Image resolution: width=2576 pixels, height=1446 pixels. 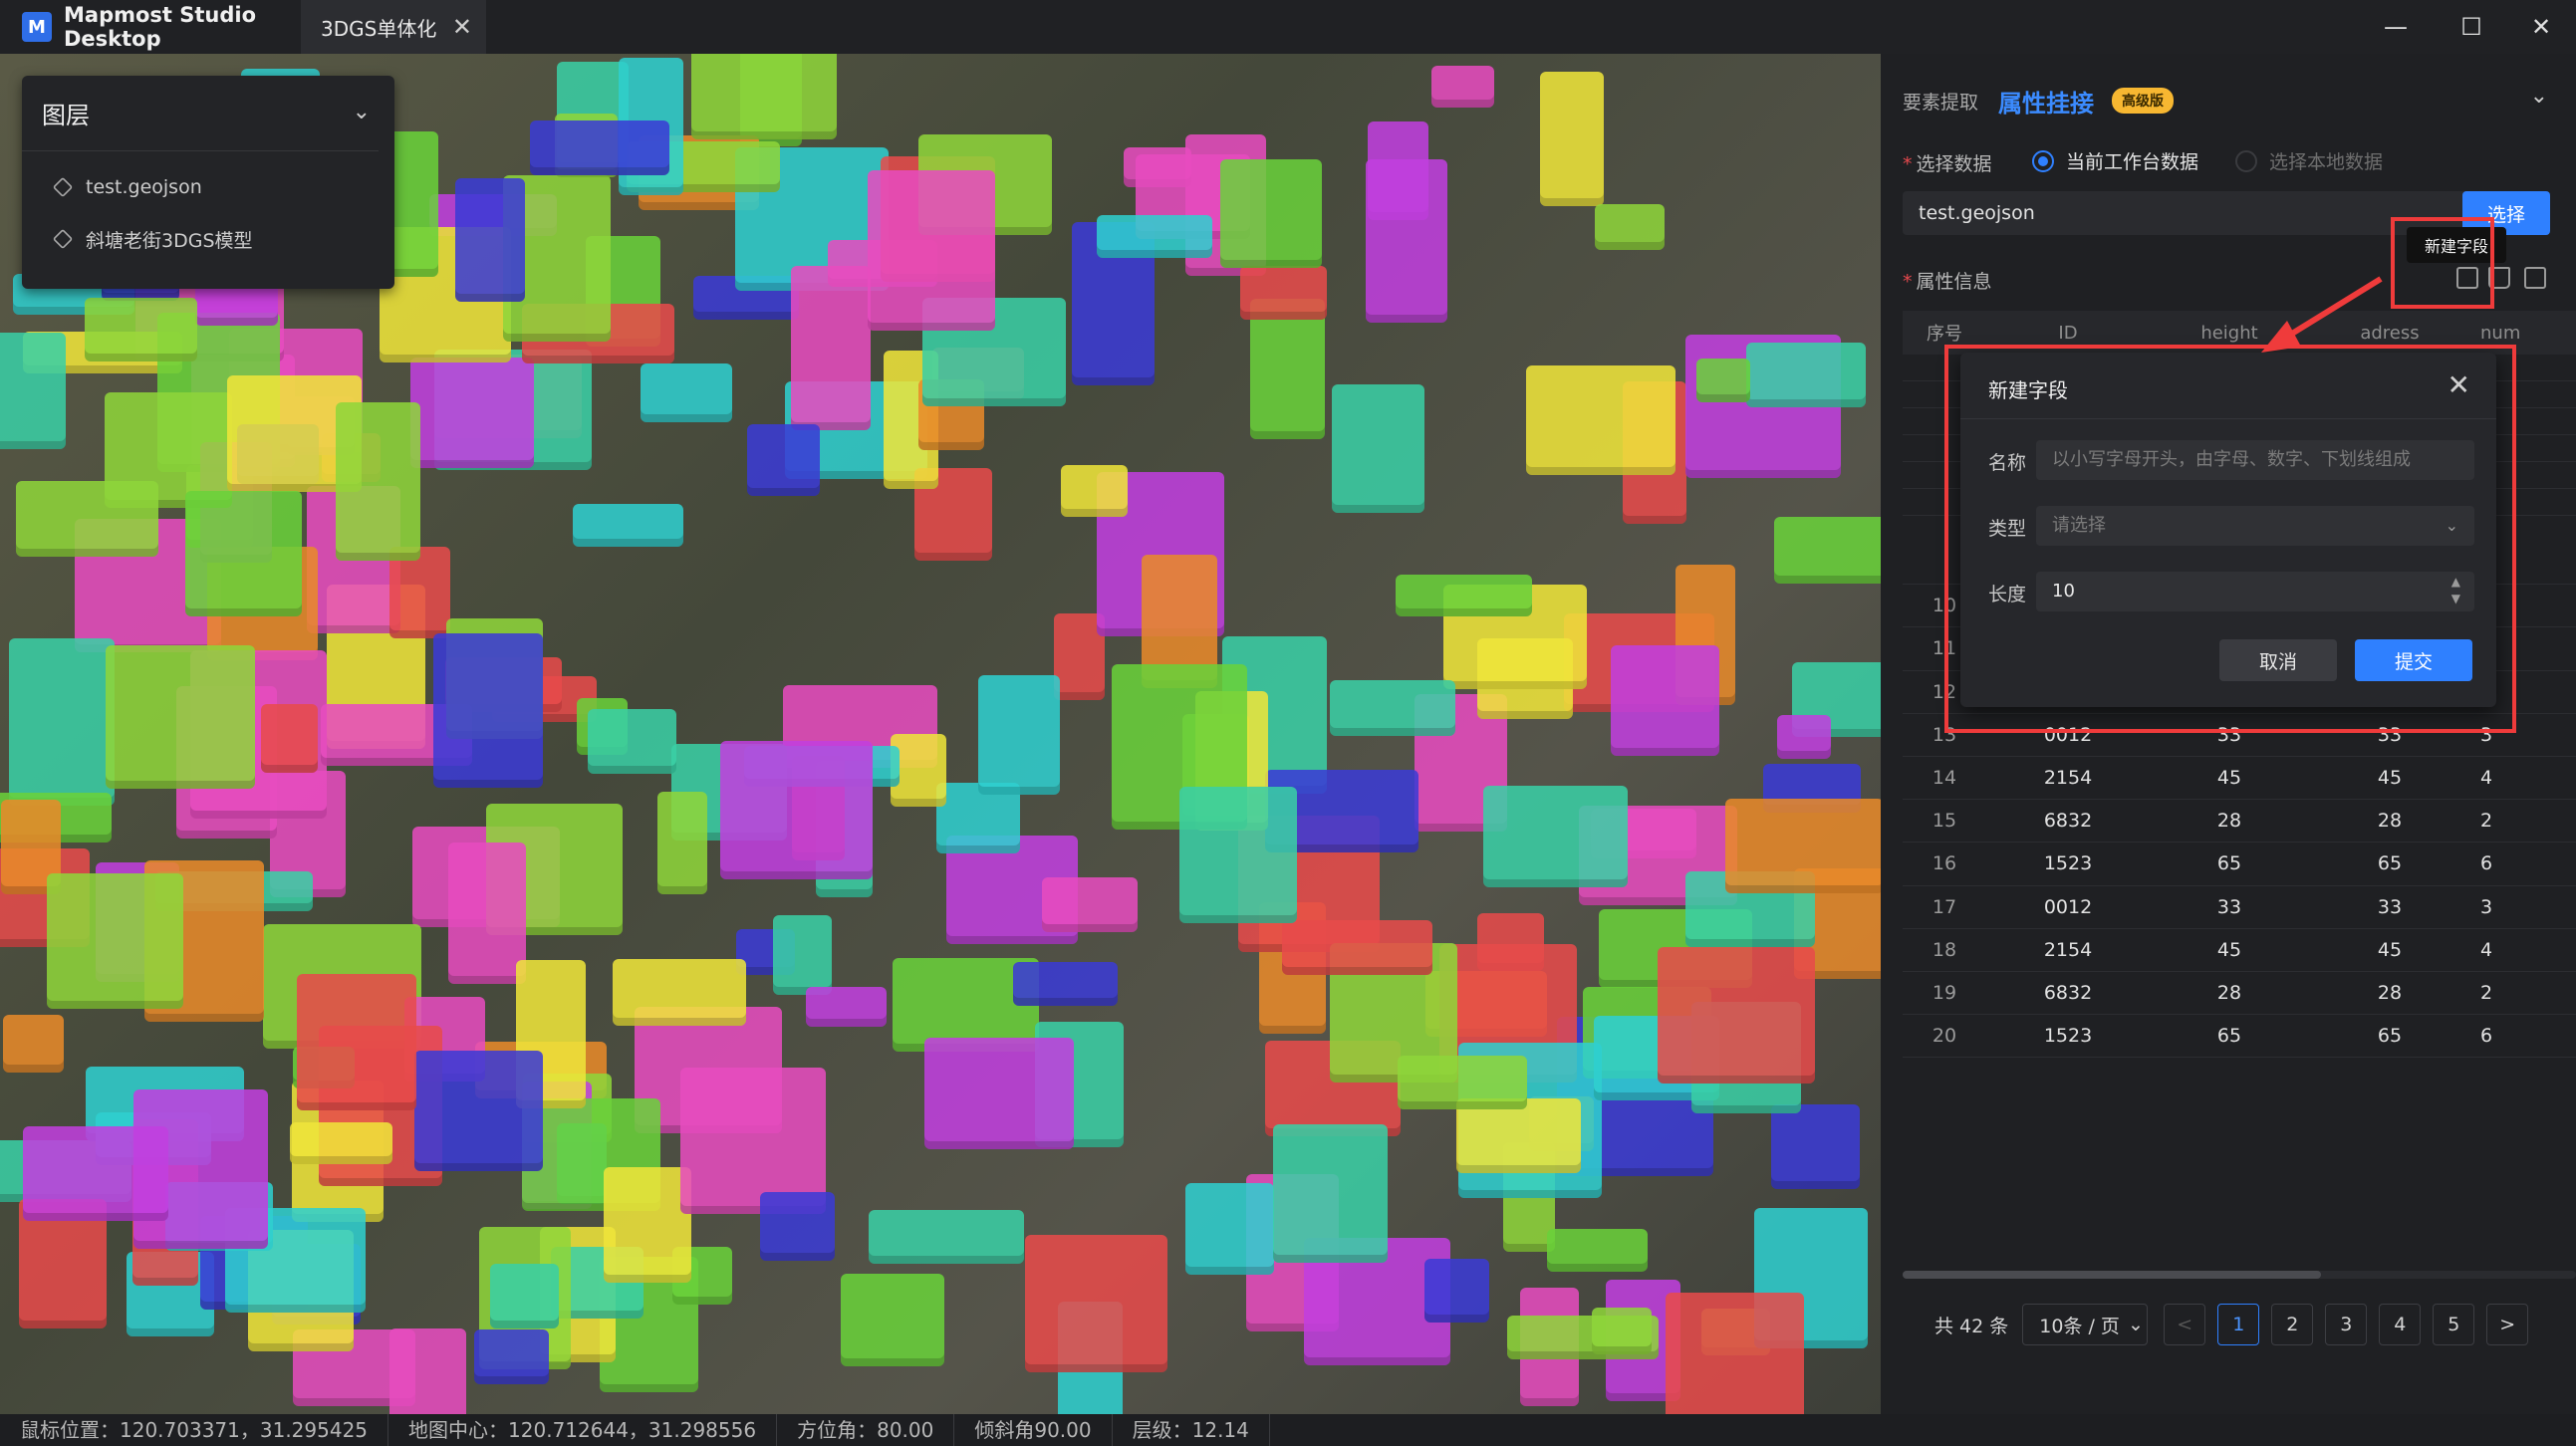 I want to click on close-tab-icon: ✕, so click(x=462, y=27).